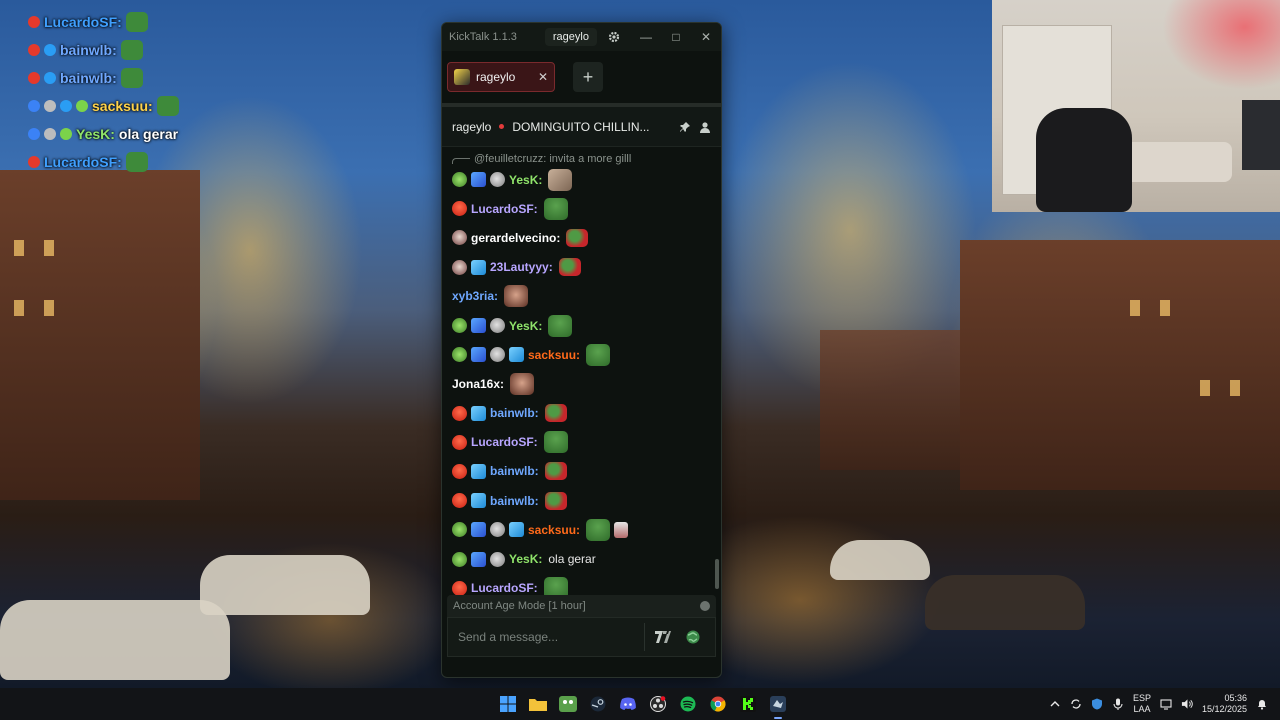 The width and height of the screenshot is (1280, 720). What do you see at coordinates (148, 134) in the screenshot?
I see `overlay-text: ola gerar` at bounding box center [148, 134].